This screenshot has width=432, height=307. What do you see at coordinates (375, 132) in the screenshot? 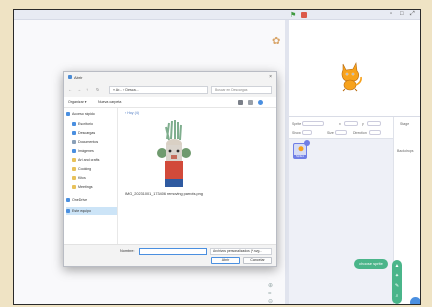
I see `direction-field` at bounding box center [375, 132].